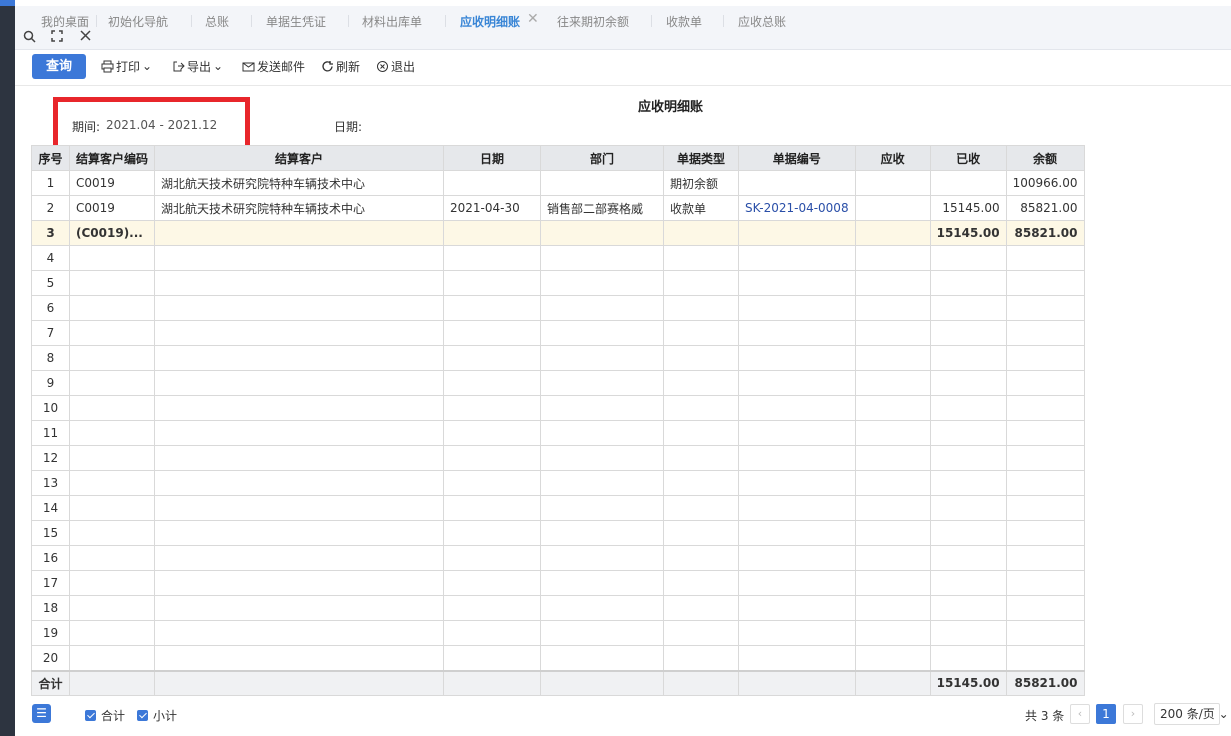 This screenshot has width=1231, height=736. I want to click on tab-general-ledger: 总账, so click(217, 21).